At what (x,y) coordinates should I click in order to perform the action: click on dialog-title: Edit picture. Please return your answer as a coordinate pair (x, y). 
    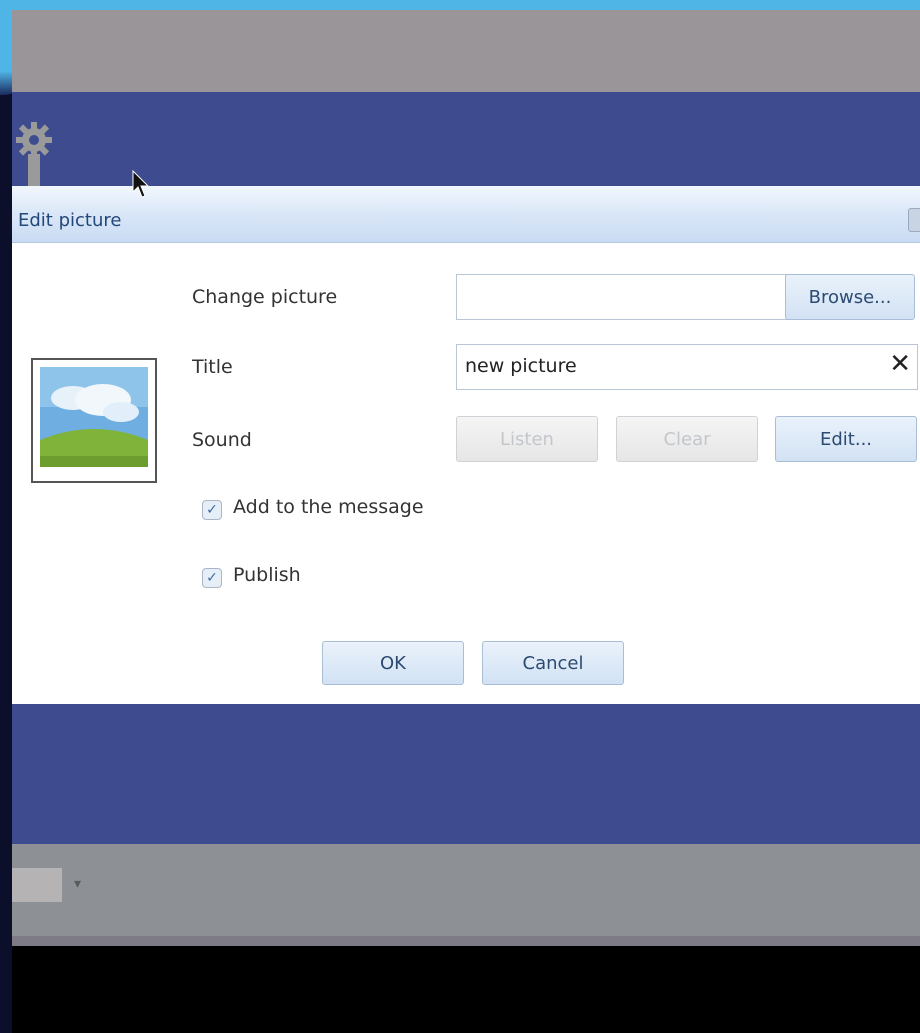
    Looking at the image, I should click on (70, 220).